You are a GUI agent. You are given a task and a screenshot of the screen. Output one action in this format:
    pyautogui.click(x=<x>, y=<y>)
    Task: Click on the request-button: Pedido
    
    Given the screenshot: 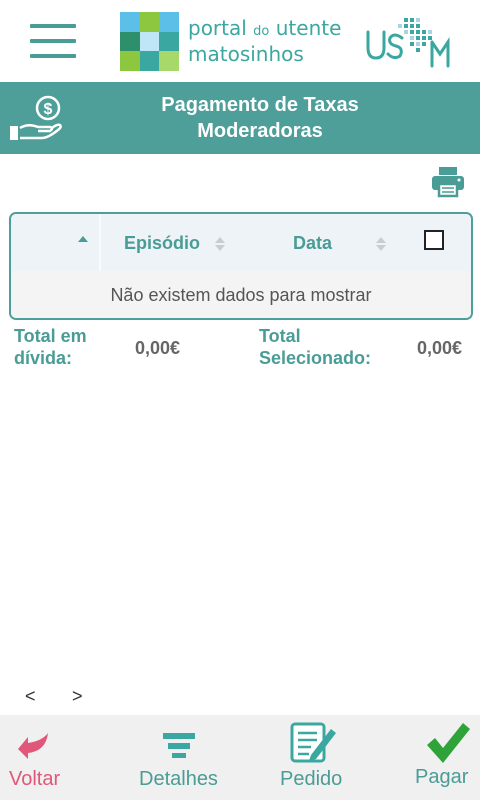 What is the action you would take?
    pyautogui.click(x=320, y=757)
    